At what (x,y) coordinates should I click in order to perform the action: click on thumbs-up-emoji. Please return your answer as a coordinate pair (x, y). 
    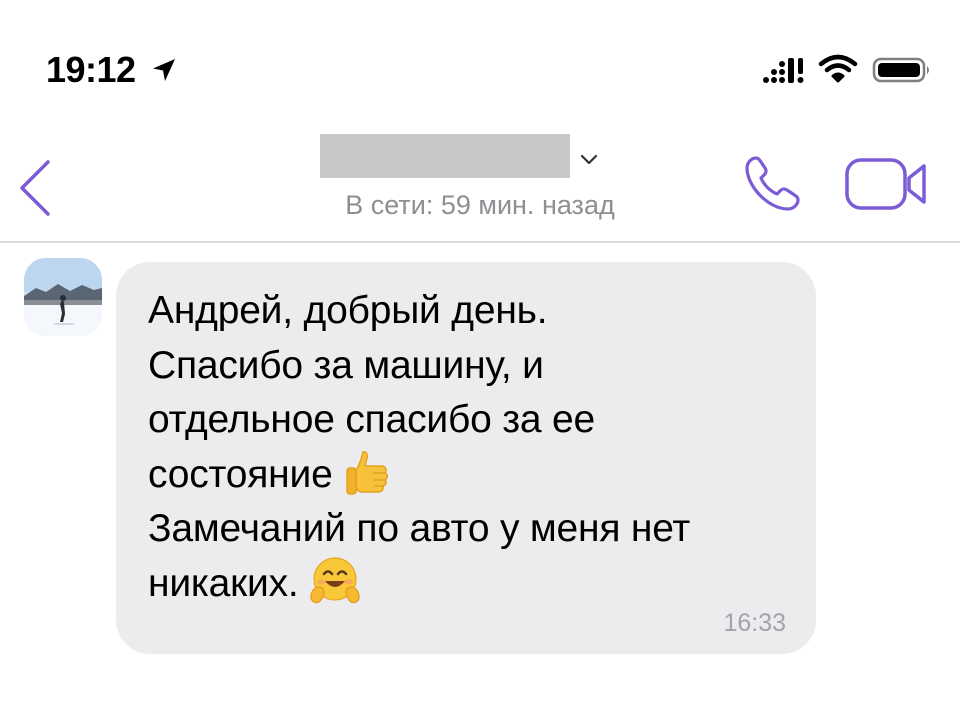
    Looking at the image, I should click on (366, 473).